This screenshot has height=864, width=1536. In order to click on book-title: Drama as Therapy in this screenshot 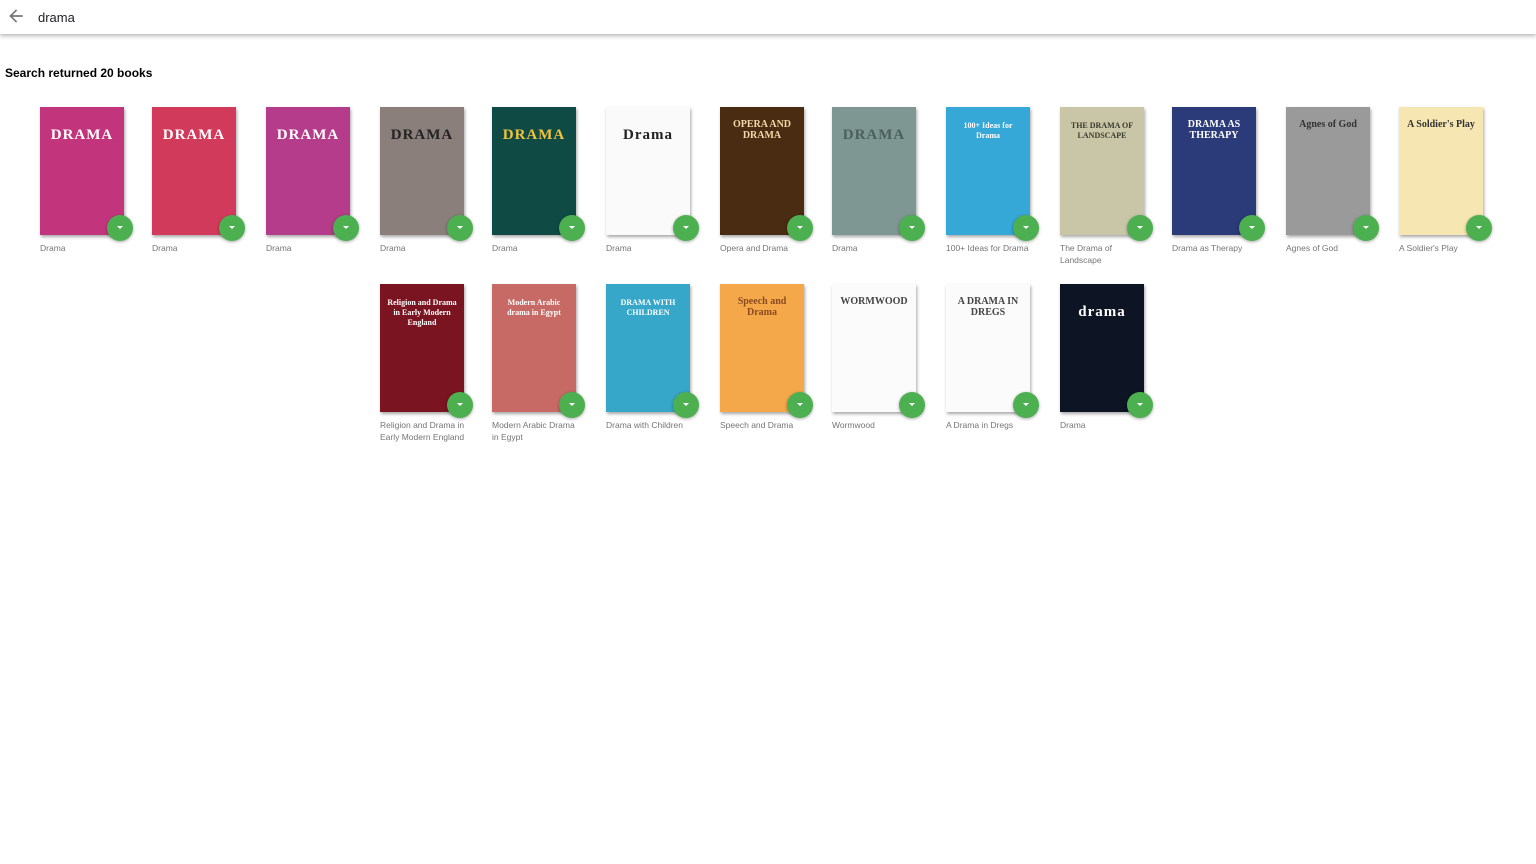, I will do `click(1207, 248)`.